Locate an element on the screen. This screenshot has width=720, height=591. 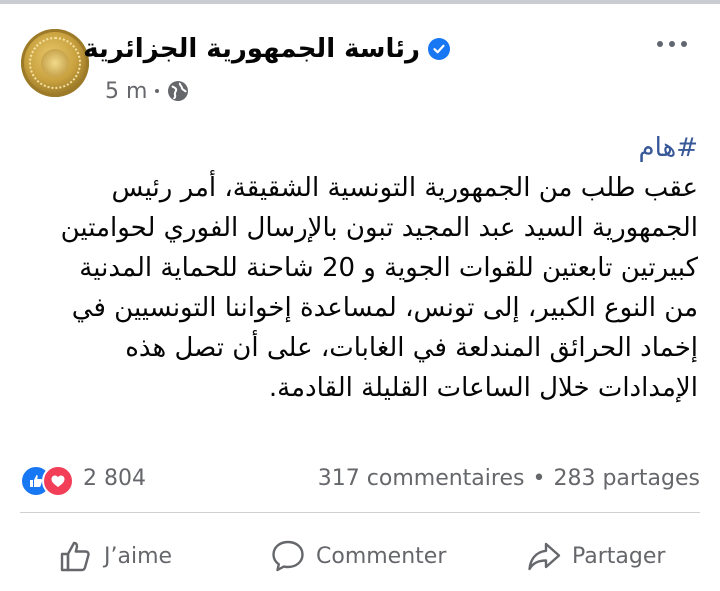
post-time: 5 m is located at coordinates (126, 91).